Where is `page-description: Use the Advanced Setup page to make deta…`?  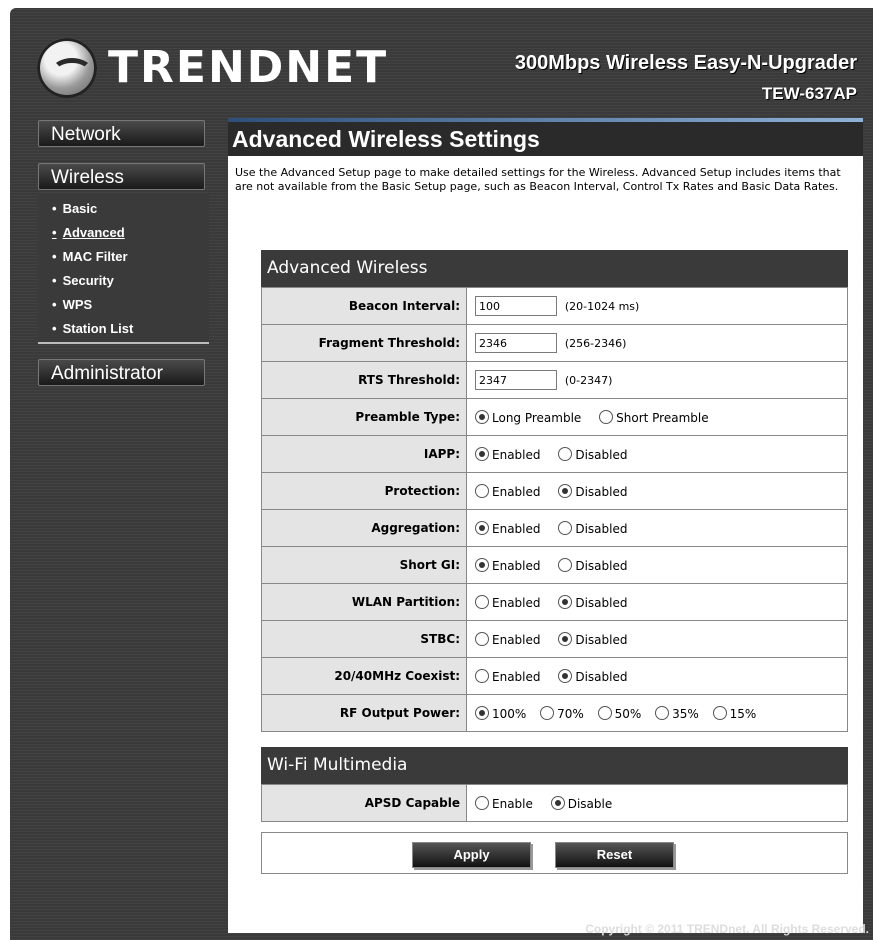 page-description: Use the Advanced Setup page to make deta… is located at coordinates (538, 179).